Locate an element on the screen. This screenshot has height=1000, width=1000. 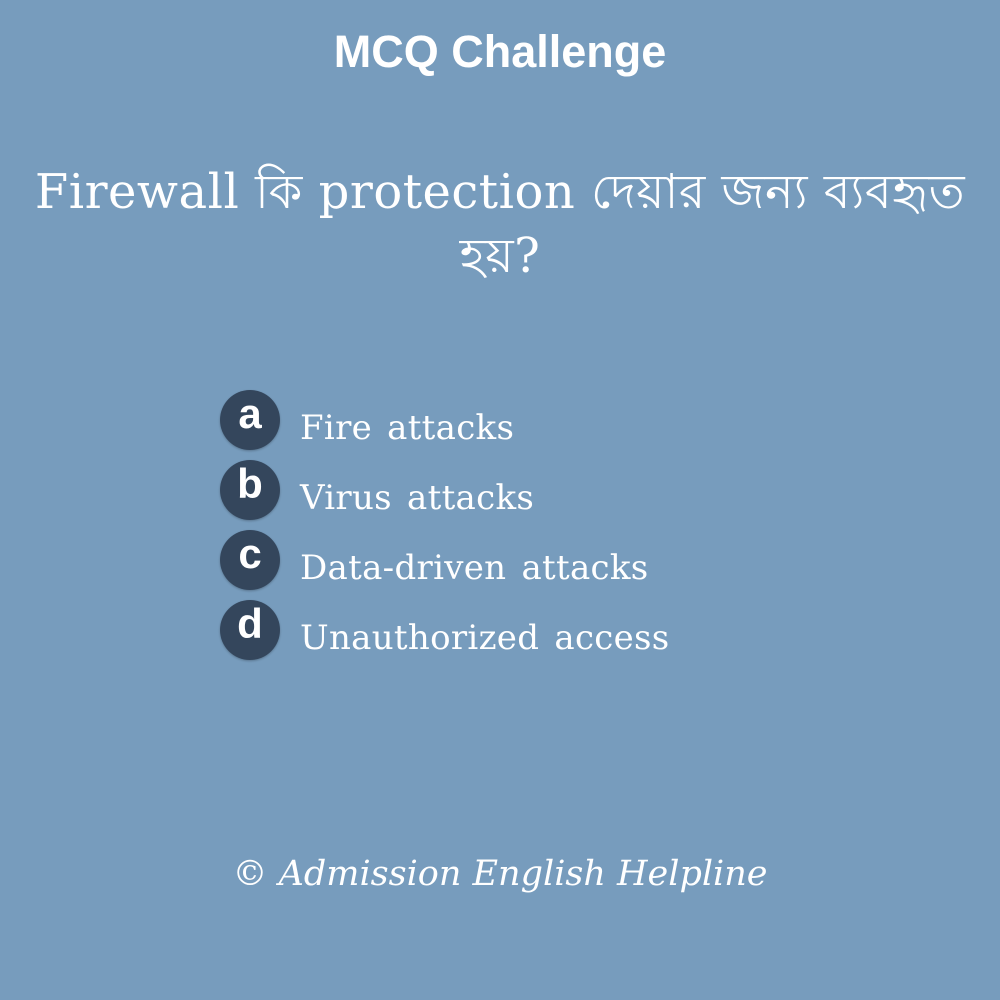
option-a-badge: a is located at coordinates (250, 420).